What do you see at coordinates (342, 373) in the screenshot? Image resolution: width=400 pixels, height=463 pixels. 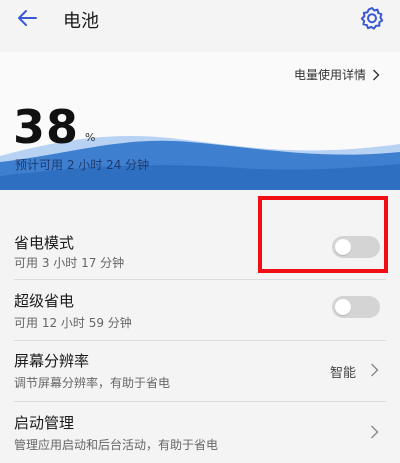 I see `resolution-value: 智能` at bounding box center [342, 373].